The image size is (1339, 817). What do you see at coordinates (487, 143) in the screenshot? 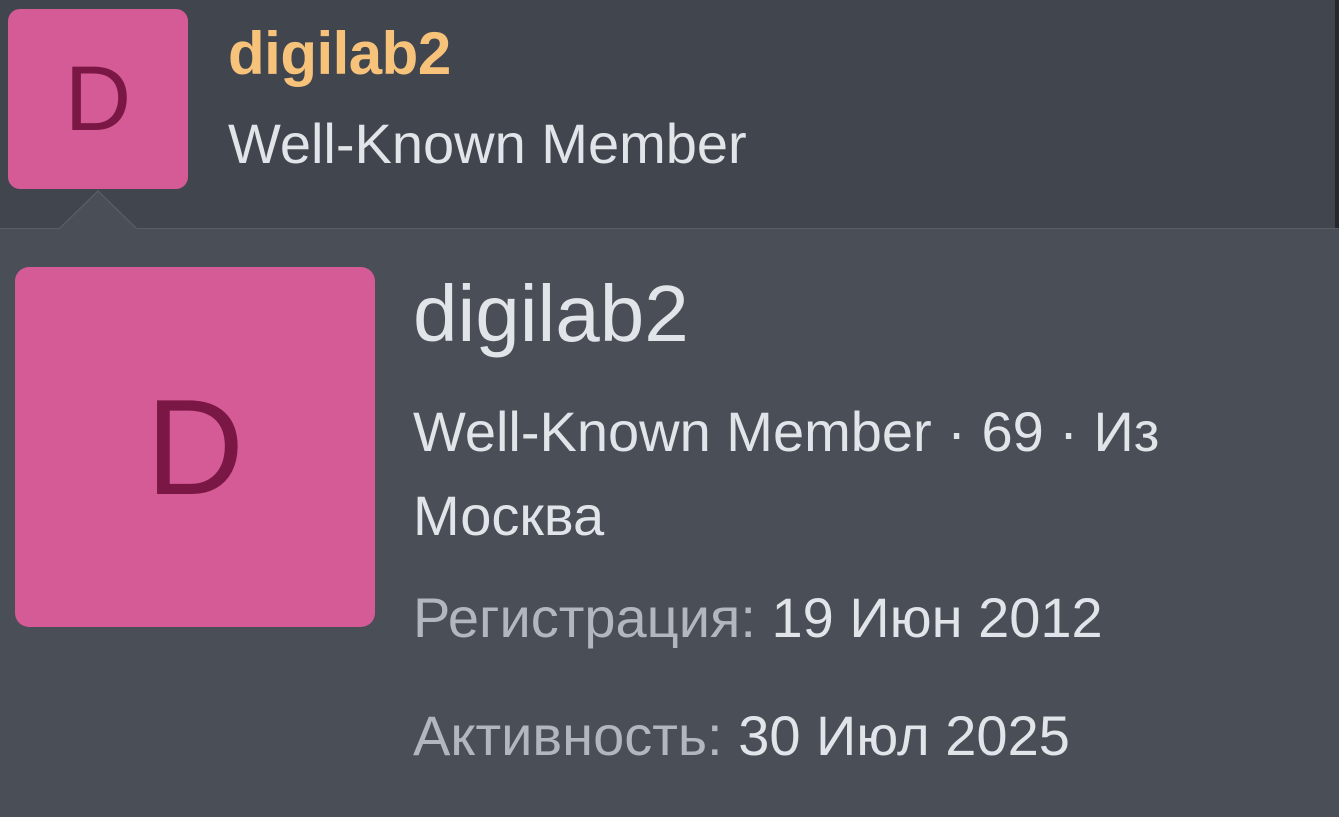
I see `user-title: Well-Known Member` at bounding box center [487, 143].